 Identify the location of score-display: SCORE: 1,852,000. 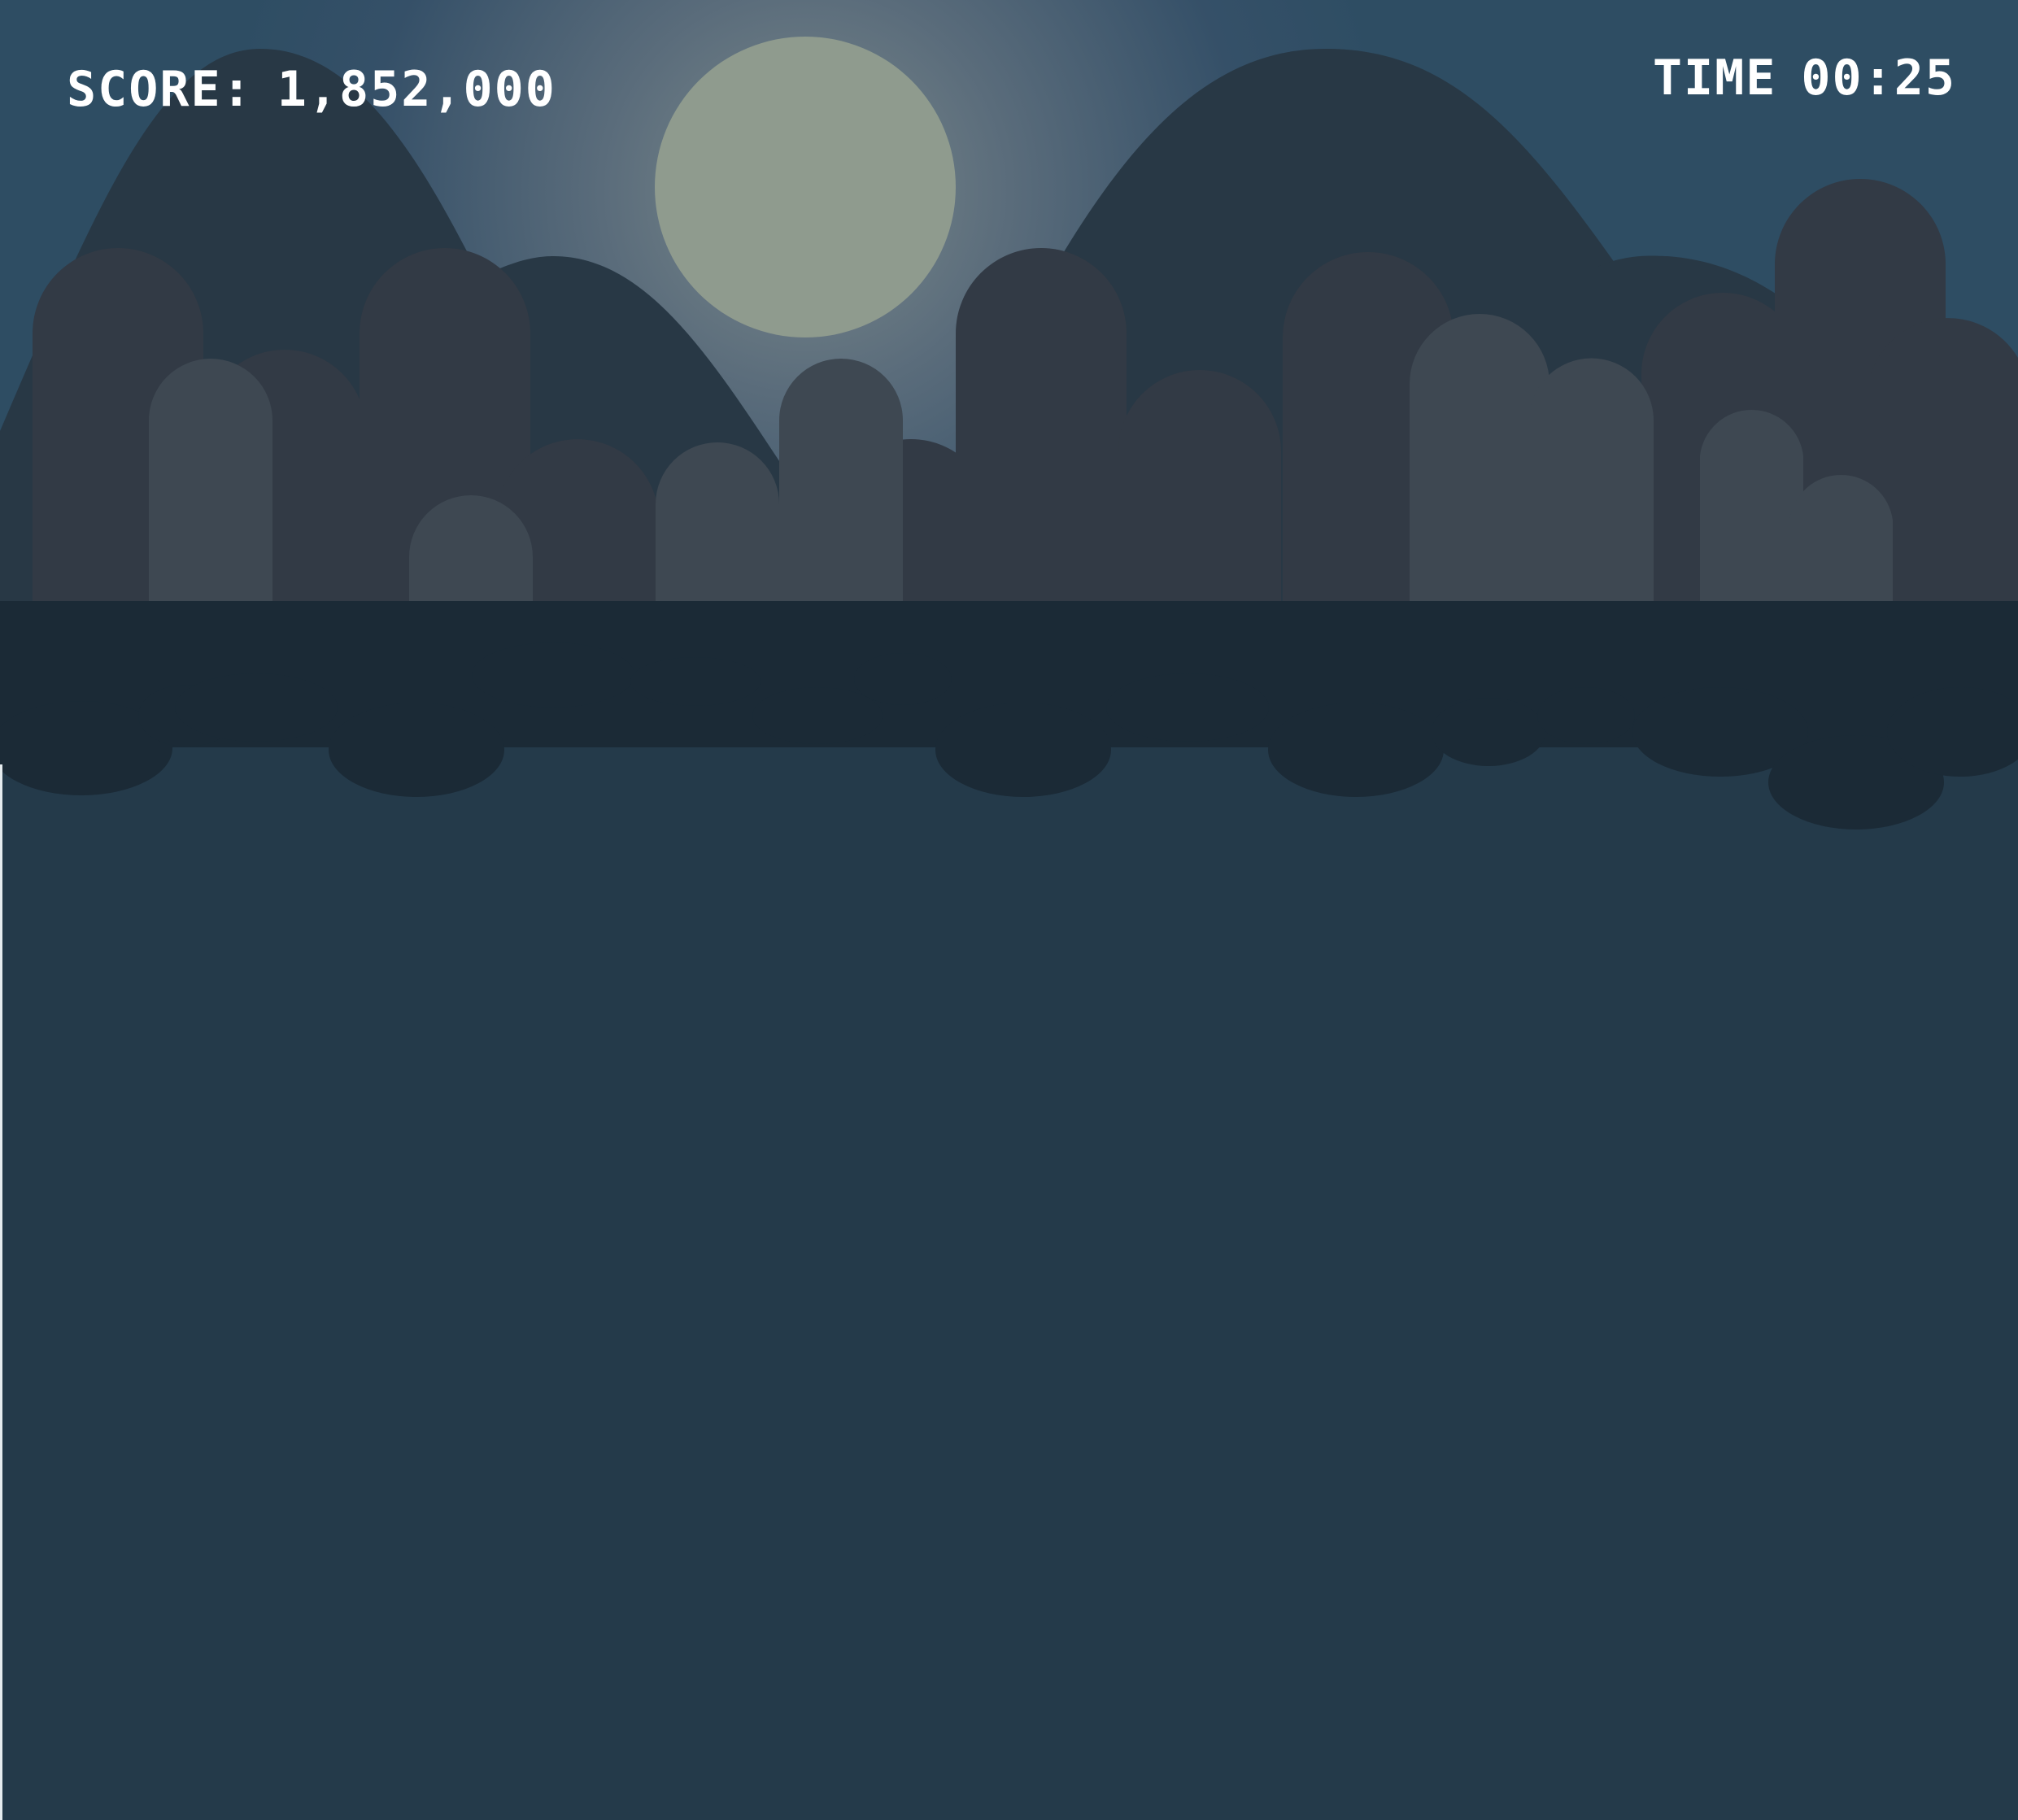
(311, 89).